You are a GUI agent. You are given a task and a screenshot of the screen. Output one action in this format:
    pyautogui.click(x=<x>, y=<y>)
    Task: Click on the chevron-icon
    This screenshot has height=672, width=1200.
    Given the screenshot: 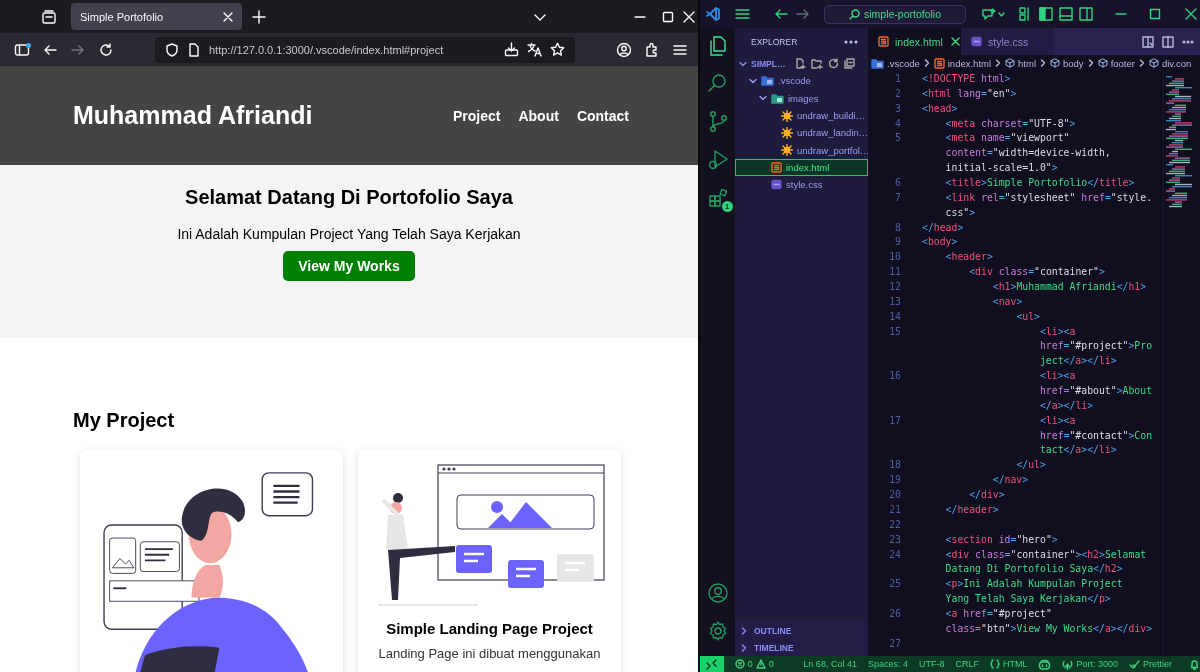 What is the action you would take?
    pyautogui.click(x=1090, y=63)
    